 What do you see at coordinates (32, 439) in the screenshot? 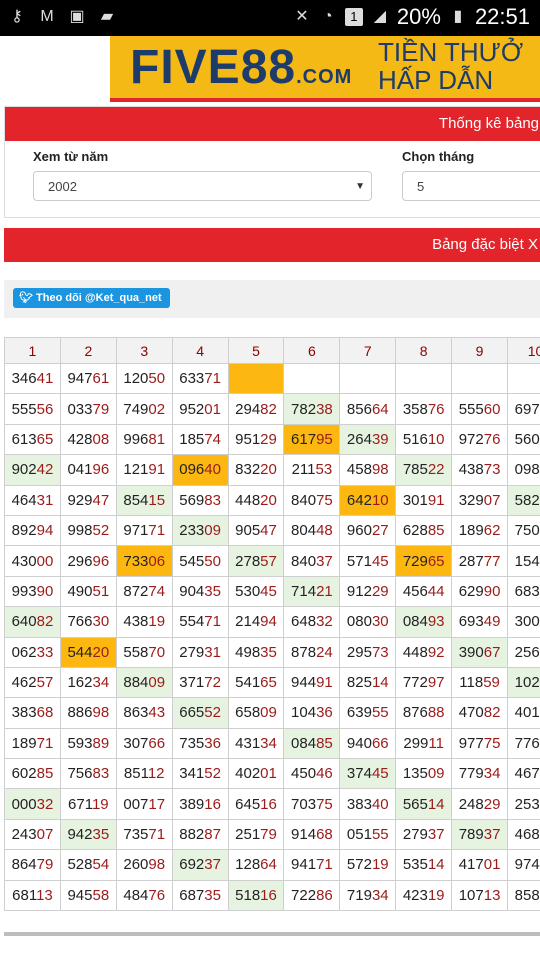
I see `result-cell: 61365` at bounding box center [32, 439].